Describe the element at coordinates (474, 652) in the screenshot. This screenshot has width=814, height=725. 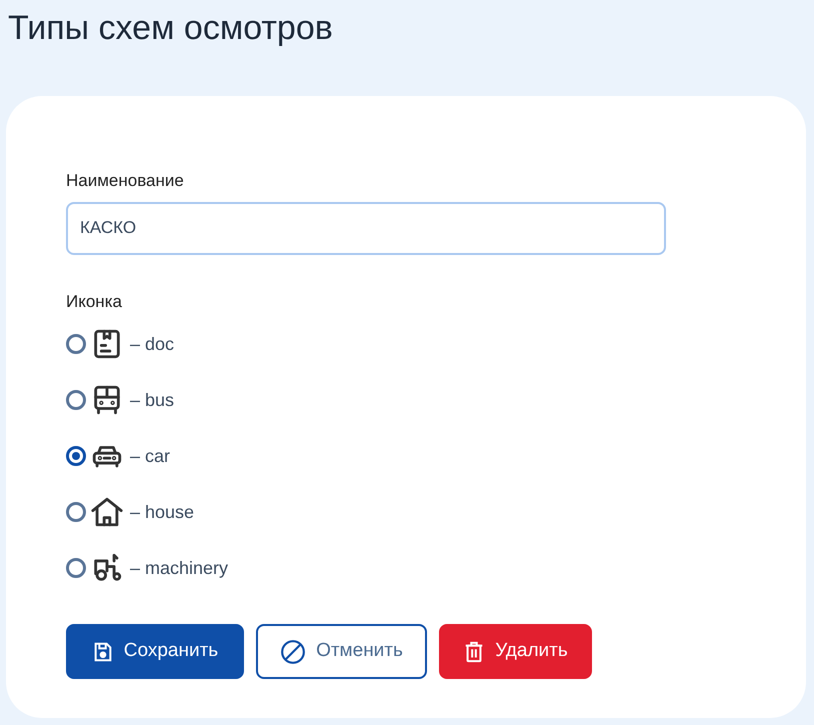
I see `trash-icon` at that location.